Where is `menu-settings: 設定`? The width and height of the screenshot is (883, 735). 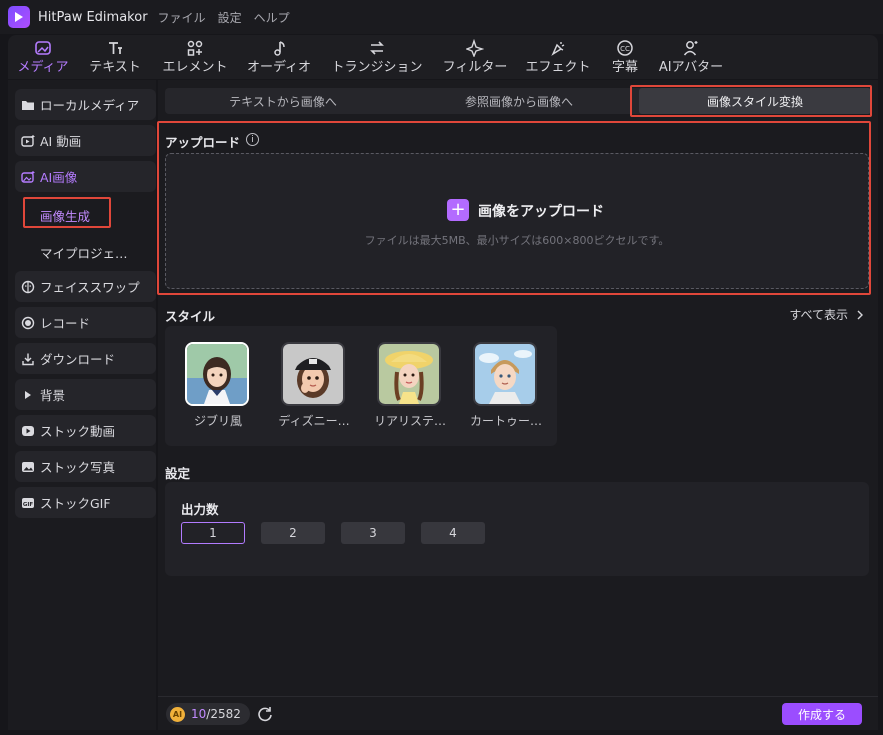 menu-settings: 設定 is located at coordinates (230, 17).